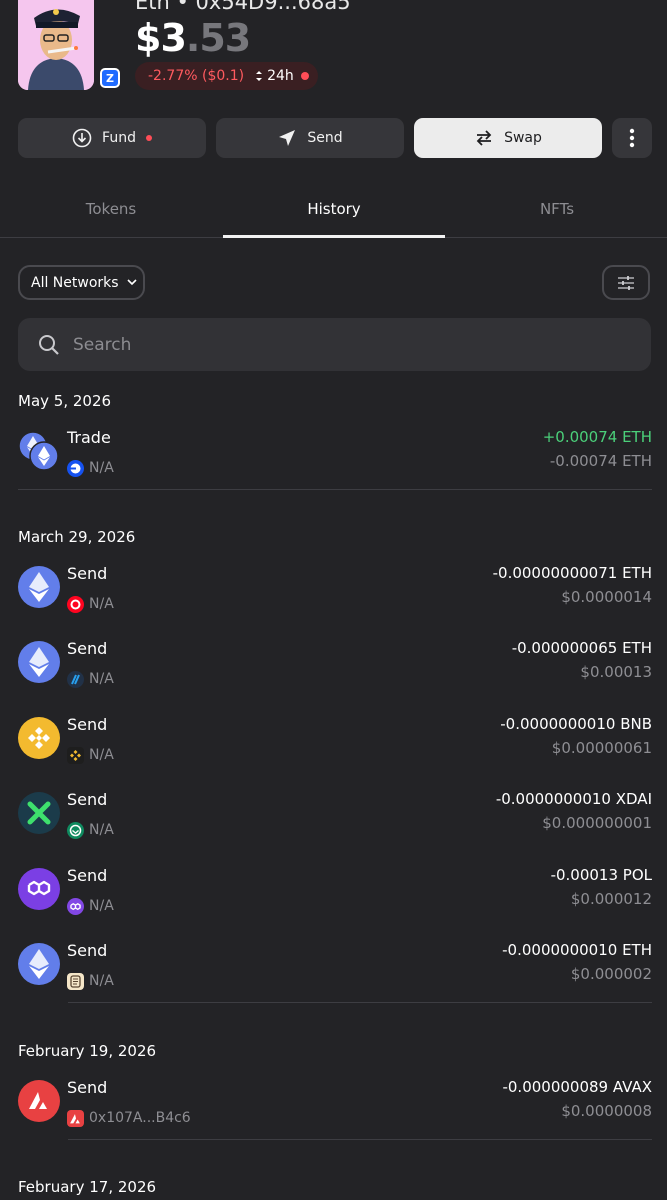  Describe the element at coordinates (196, 76) in the screenshot. I see `price-change: -2.77% ($0.1)` at that location.